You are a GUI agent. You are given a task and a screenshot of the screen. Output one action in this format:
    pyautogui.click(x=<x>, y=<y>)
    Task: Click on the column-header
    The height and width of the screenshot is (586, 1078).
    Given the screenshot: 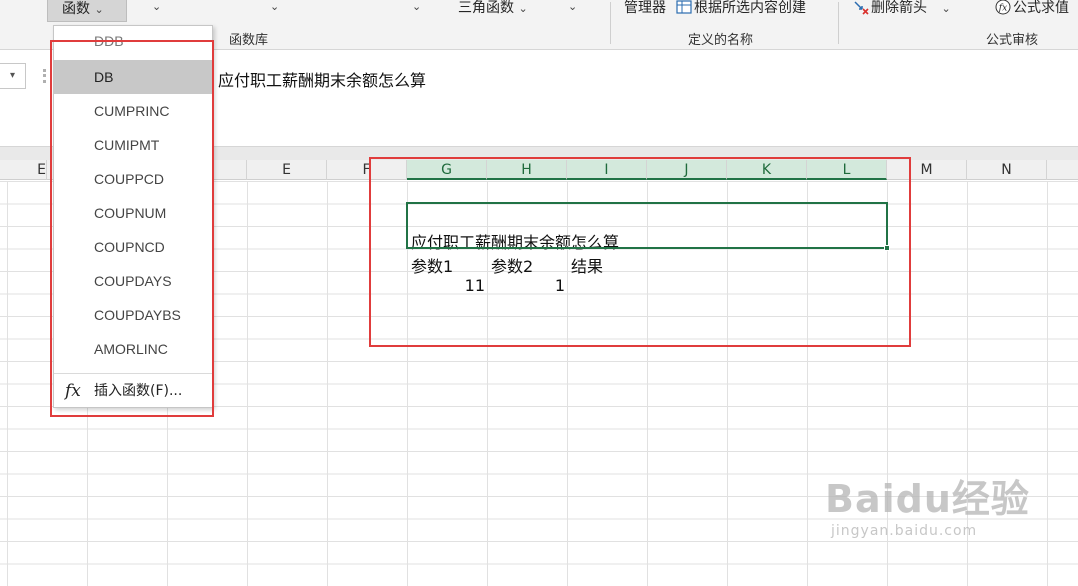 What is the action you would take?
    pyautogui.click(x=1062, y=170)
    